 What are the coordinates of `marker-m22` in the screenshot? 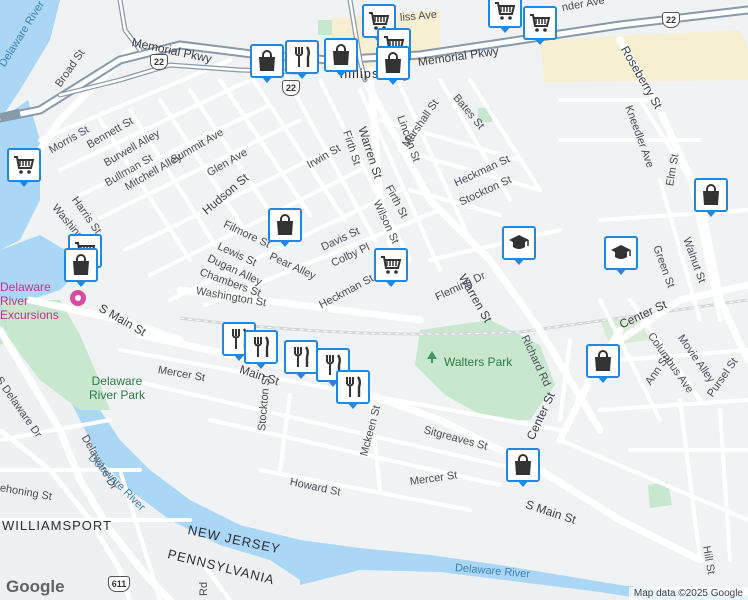 It's located at (603, 363).